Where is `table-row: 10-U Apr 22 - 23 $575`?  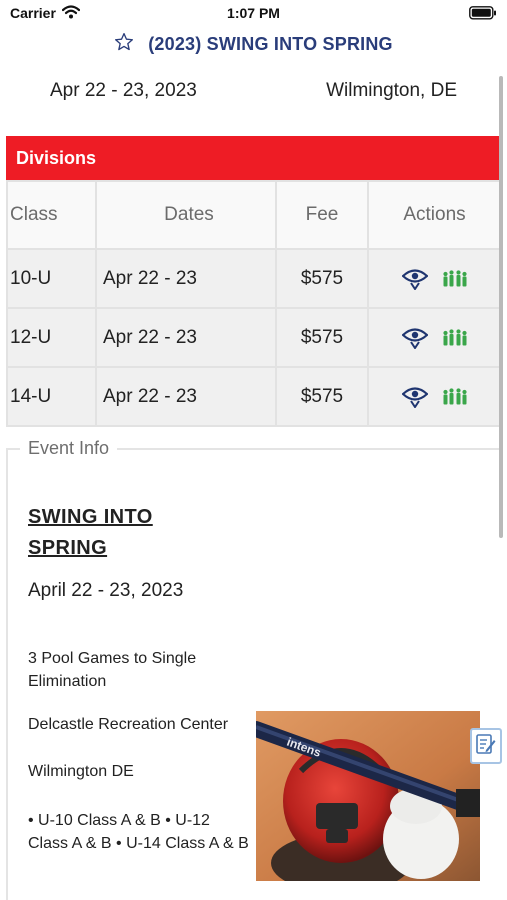 table-row: 10-U Apr 22 - 23 $575 is located at coordinates (254, 278).